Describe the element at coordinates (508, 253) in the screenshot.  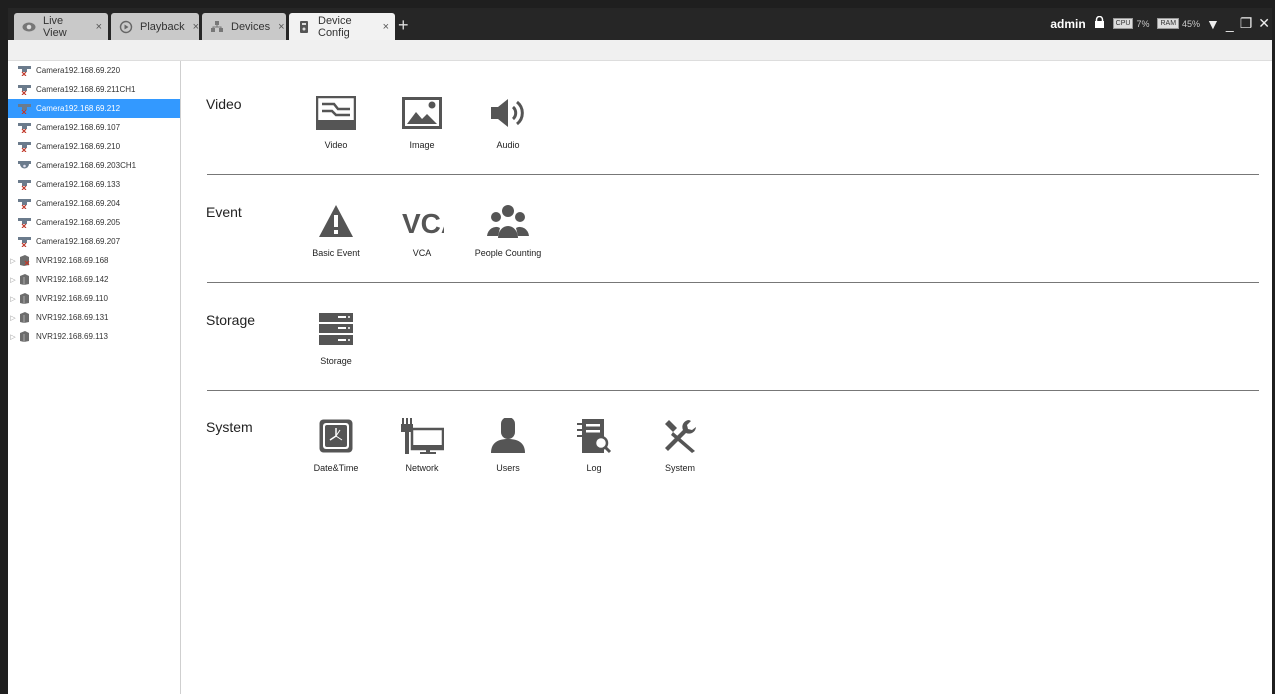
I see `config-item-label: People Counting` at that location.